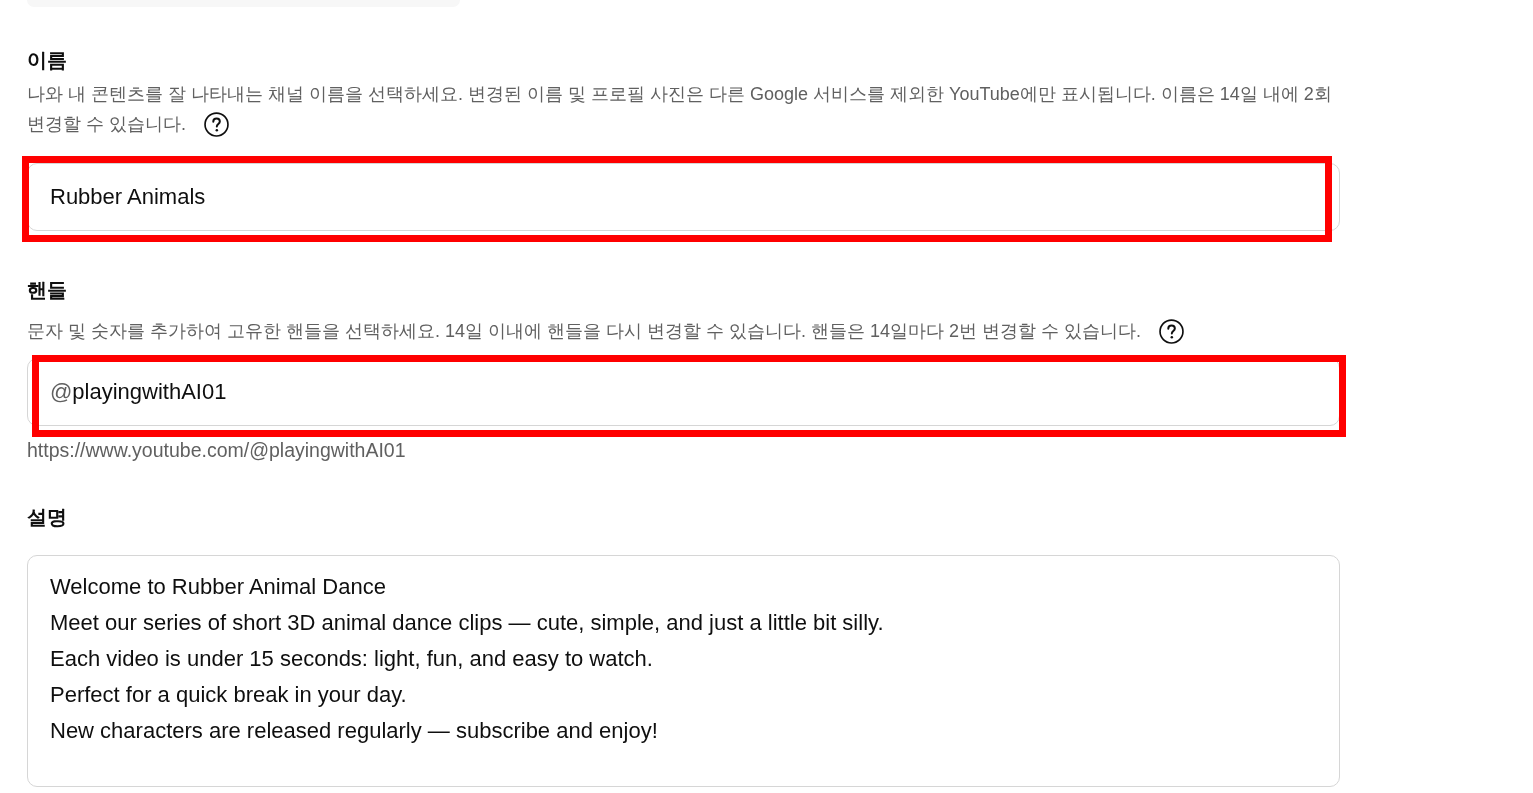 Image resolution: width=1533 pixels, height=793 pixels. I want to click on help-text: 문자 및 숫자를 추가하여 고유한 핸들을 선택하세요. 14일 이내에 핸들을 다시 변경할 수 있습니다. 핸들은 14일마다 2번 변경할 수 있습니다., so click(584, 331).